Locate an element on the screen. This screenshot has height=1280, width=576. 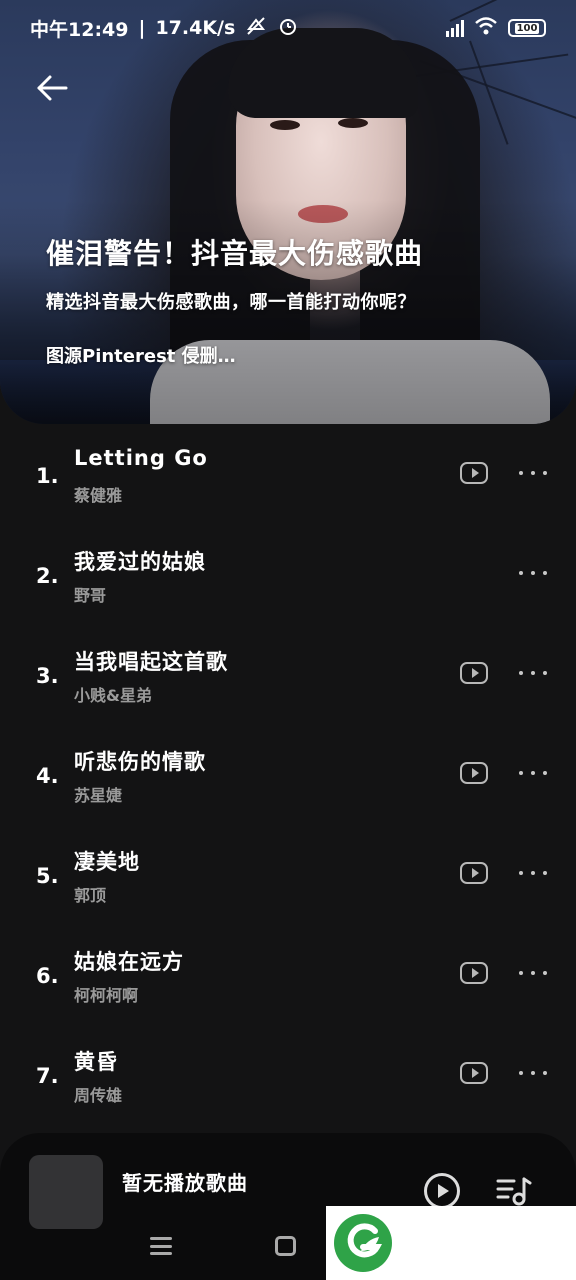
song-artist: 苏星婕 is located at coordinates (98, 795).